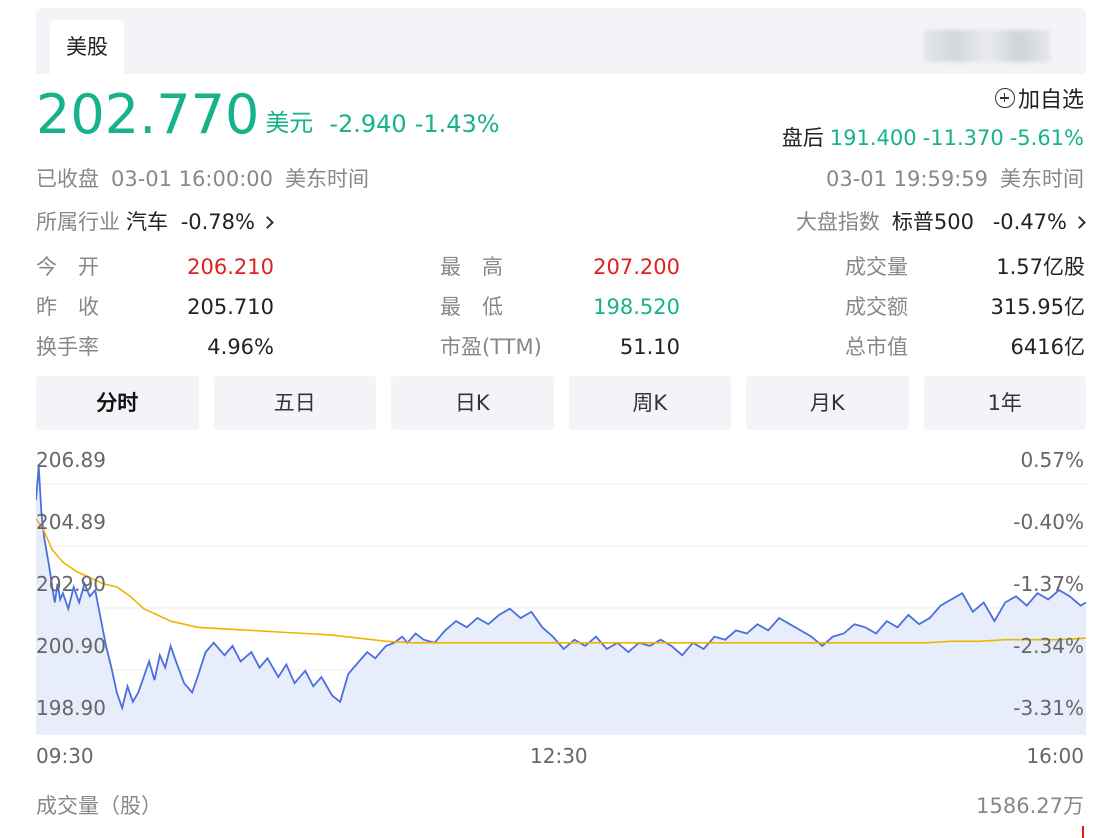 The image size is (1114, 838). Describe the element at coordinates (963, 138) in the screenshot. I see `after-hours-change: -11.370` at that location.